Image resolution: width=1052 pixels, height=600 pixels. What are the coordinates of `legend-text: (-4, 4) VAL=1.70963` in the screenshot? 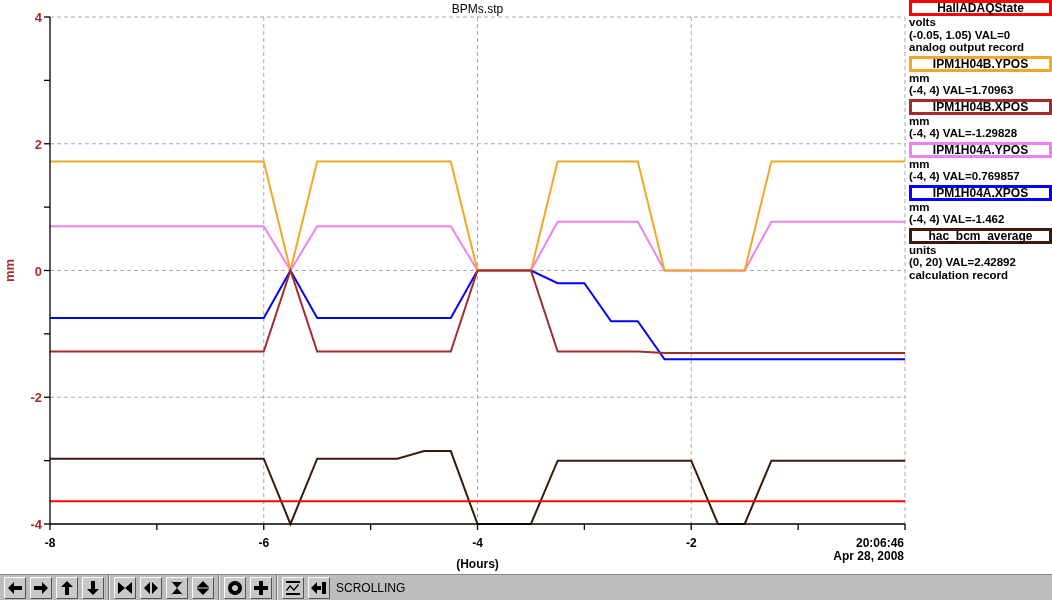 It's located at (962, 90).